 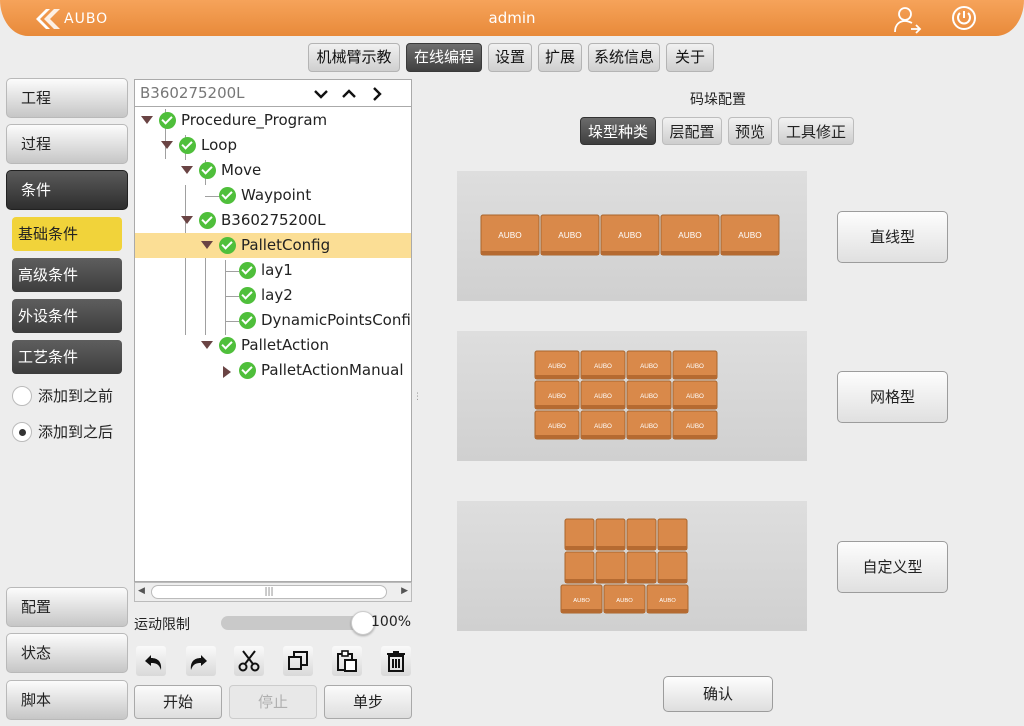 What do you see at coordinates (67, 98) in the screenshot?
I see `sidebar-item-0: 工程` at bounding box center [67, 98].